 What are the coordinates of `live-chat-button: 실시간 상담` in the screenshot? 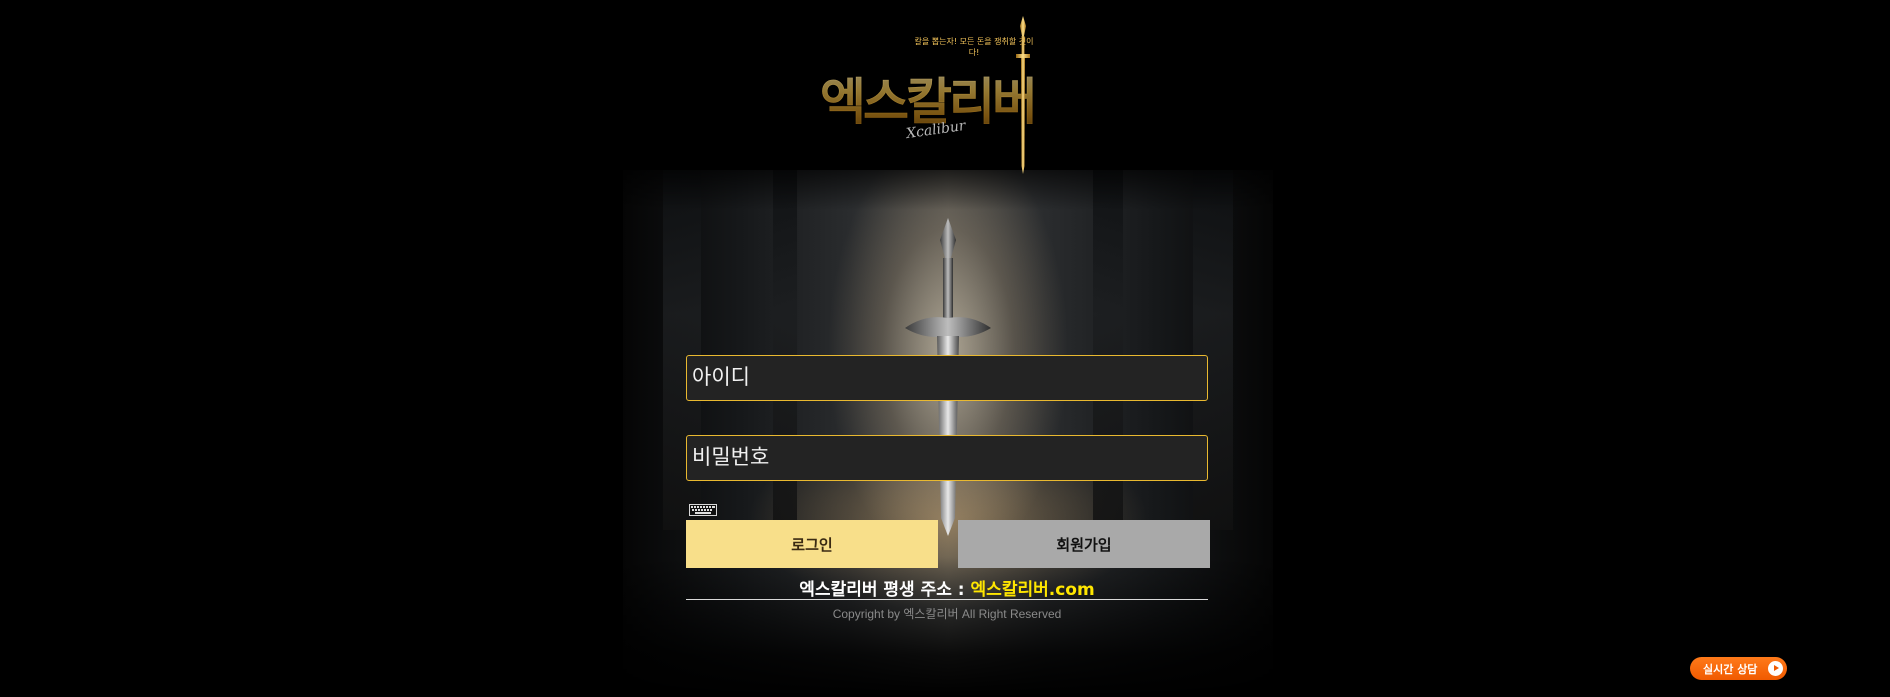 It's located at (1738, 668).